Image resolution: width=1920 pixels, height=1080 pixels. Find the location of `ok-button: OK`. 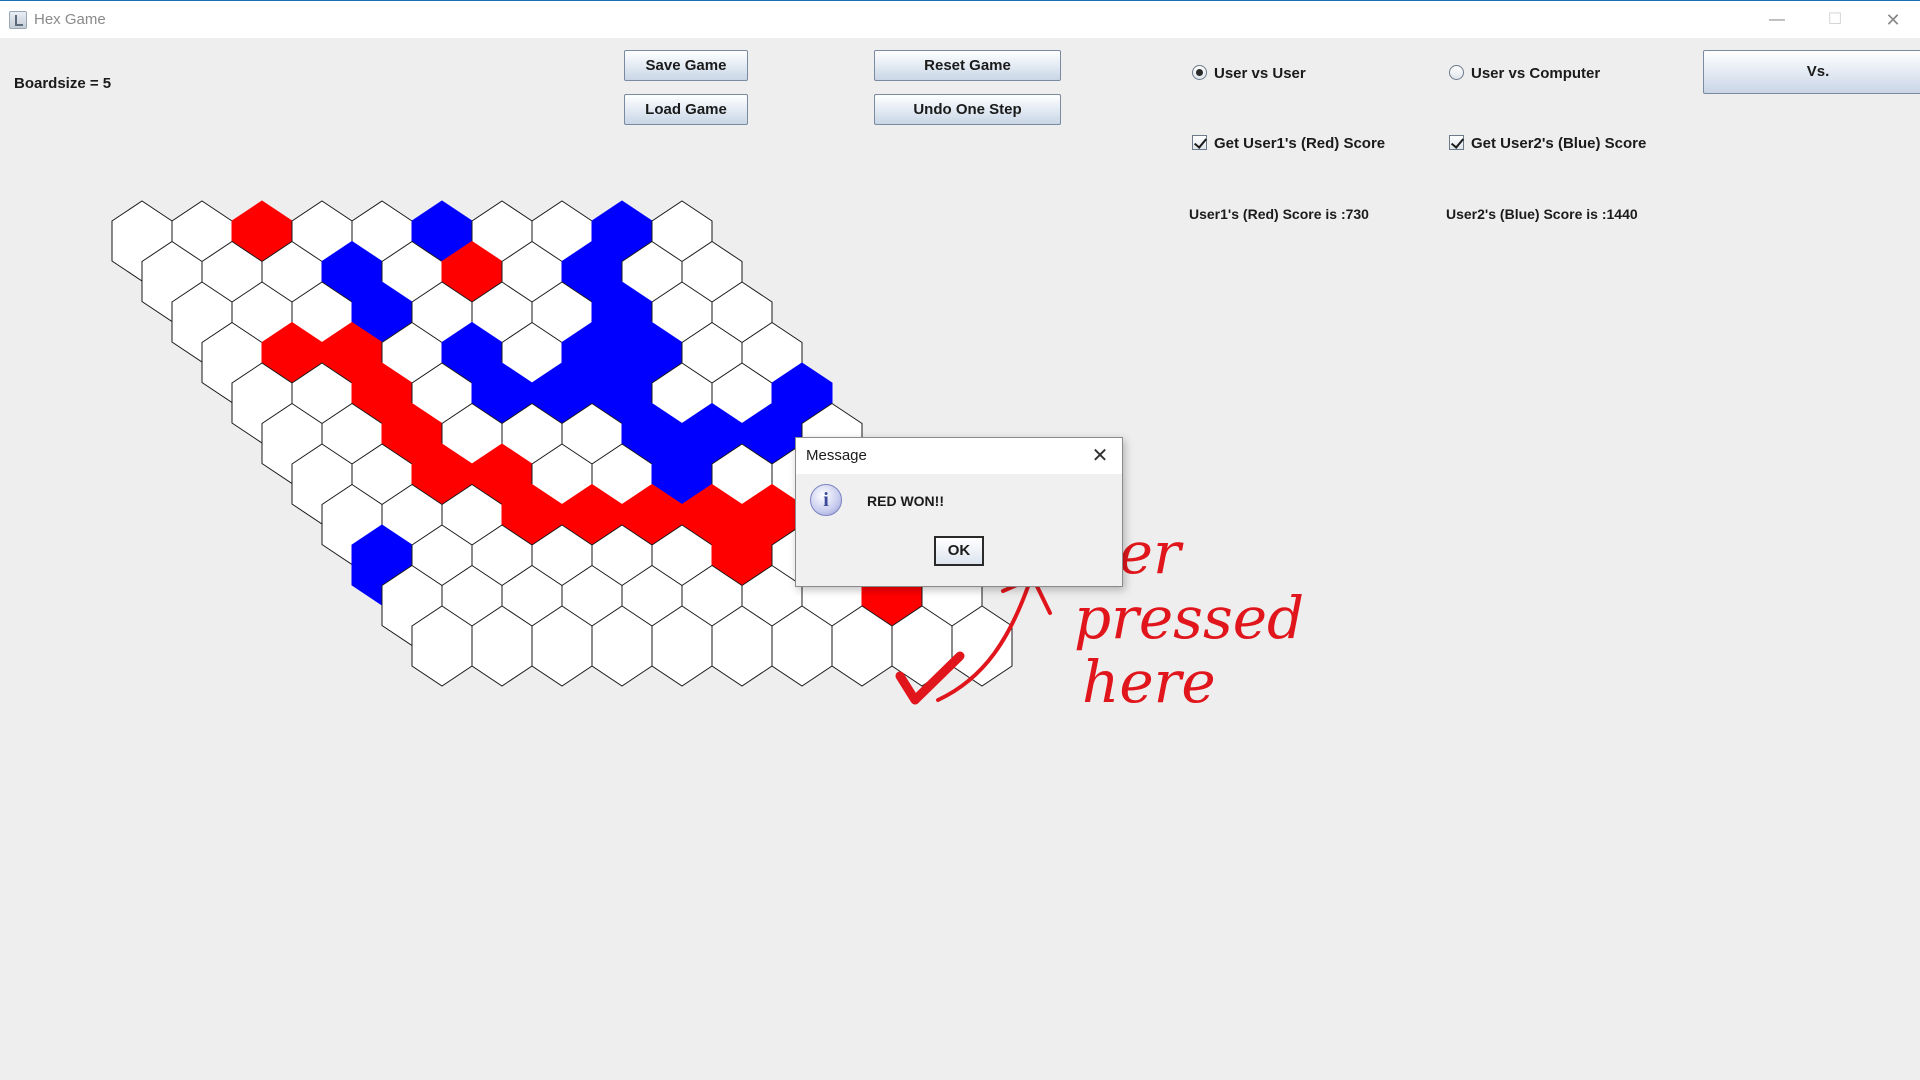

ok-button: OK is located at coordinates (959, 551).